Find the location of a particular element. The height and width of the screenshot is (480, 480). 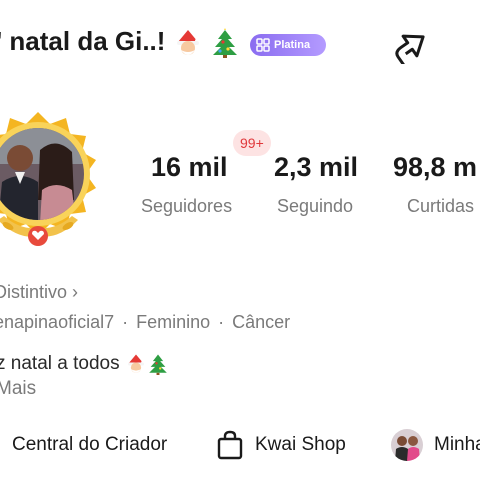

profile-title: ' natal da Gi..! is located at coordinates (120, 42).